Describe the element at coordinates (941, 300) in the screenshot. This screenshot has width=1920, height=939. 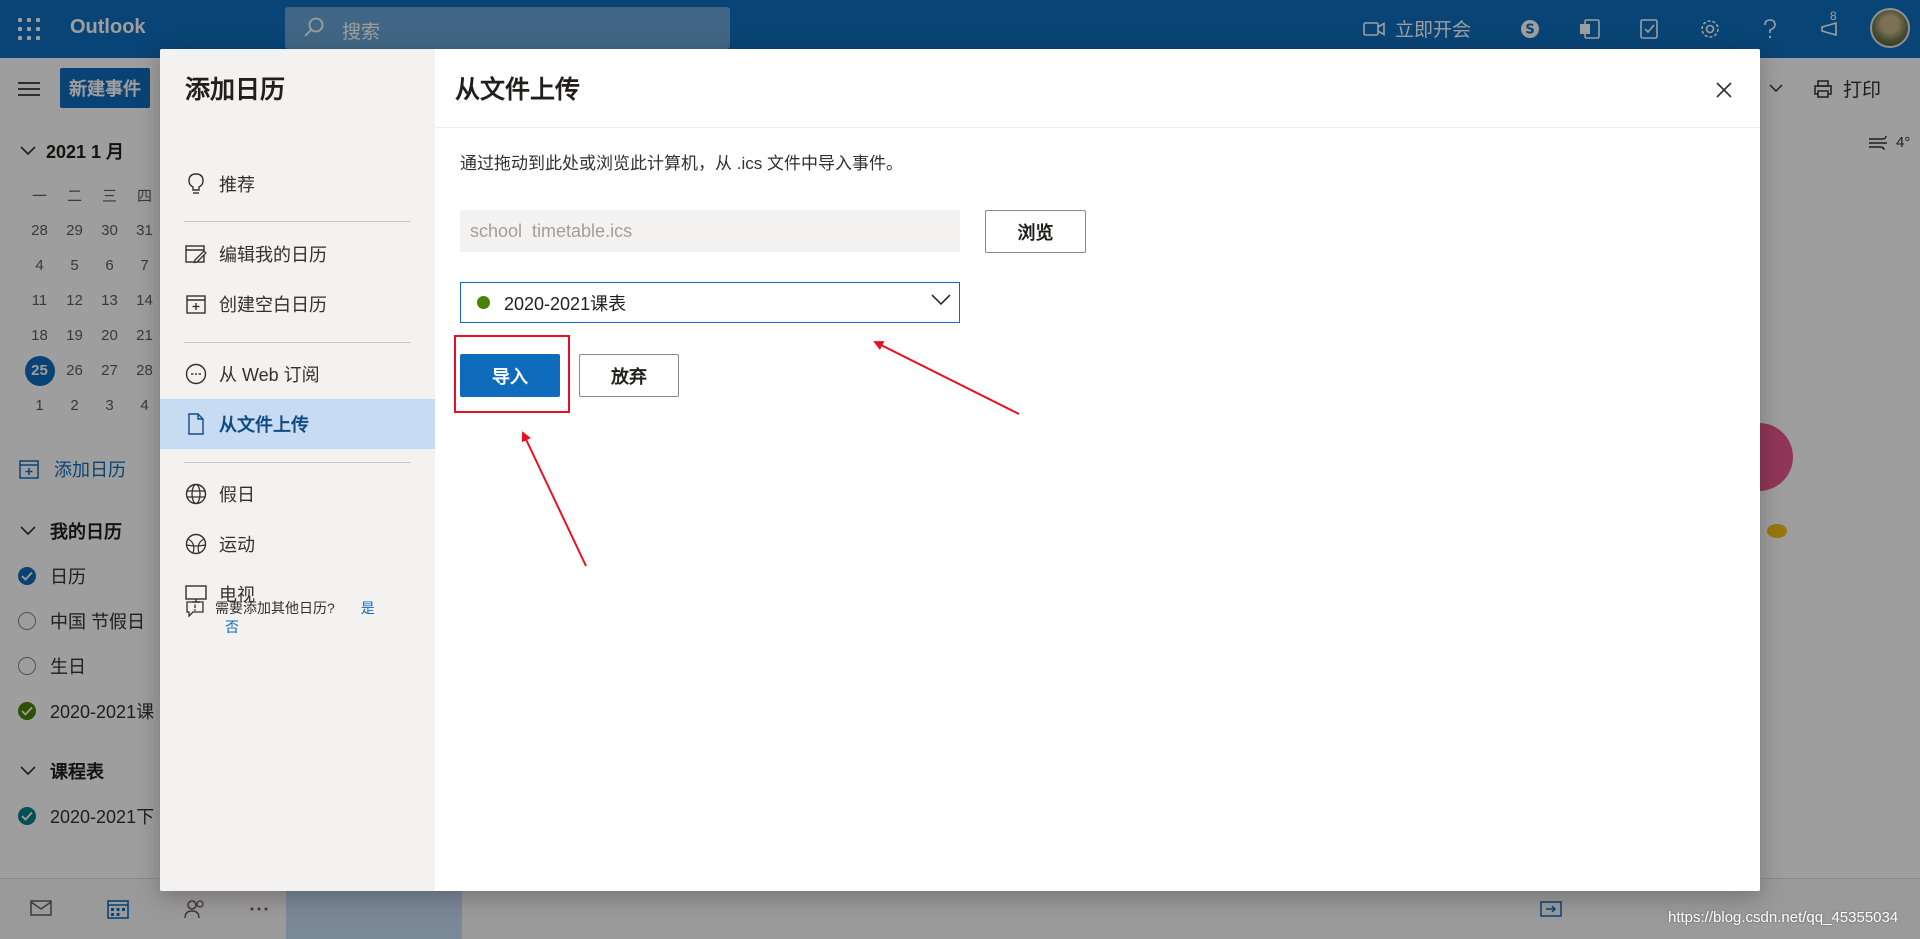
I see `chevron-down-icon` at that location.